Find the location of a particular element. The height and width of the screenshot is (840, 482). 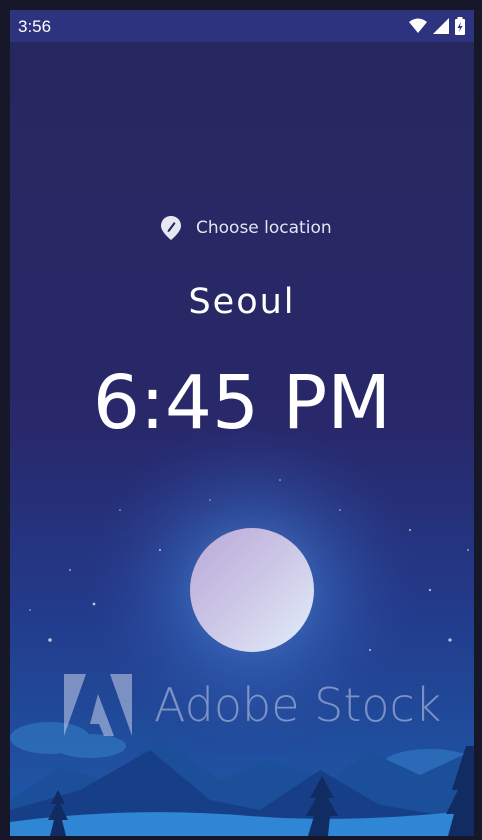

signal-icon is located at coordinates (441, 26).